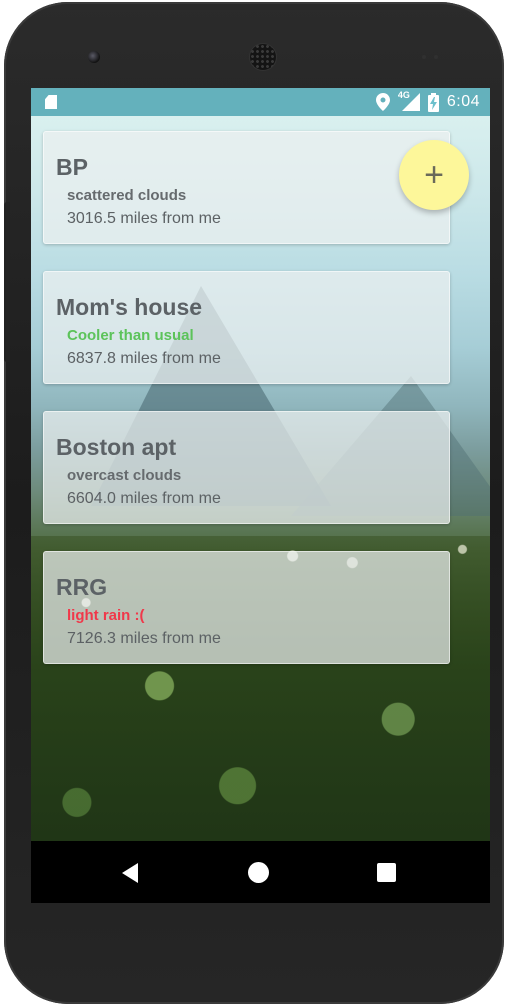 Image resolution: width=508 pixels, height=1008 pixels. I want to click on home-icon, so click(258, 872).